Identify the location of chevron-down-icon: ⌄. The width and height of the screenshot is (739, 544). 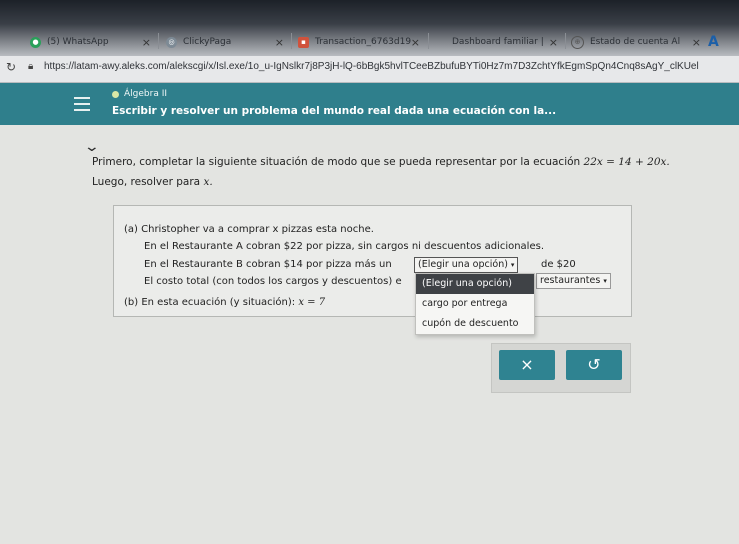
(92, 147).